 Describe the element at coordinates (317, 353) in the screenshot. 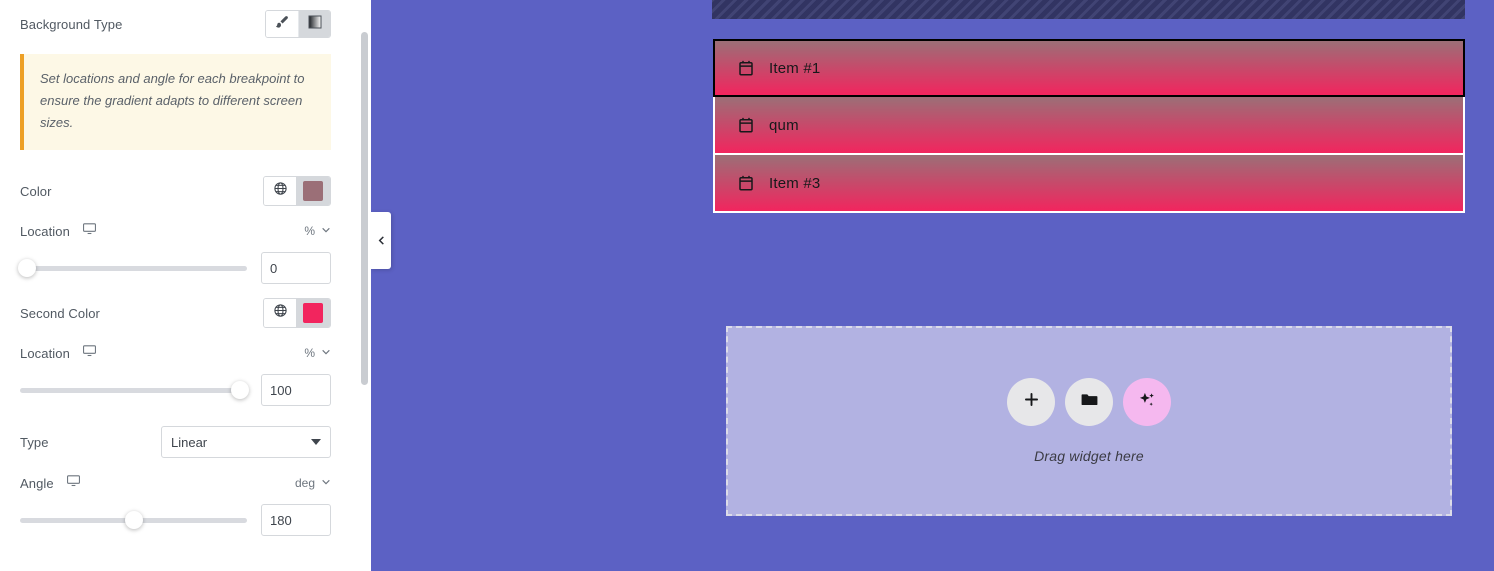

I see `second-color-location-unit-selector: %` at that location.